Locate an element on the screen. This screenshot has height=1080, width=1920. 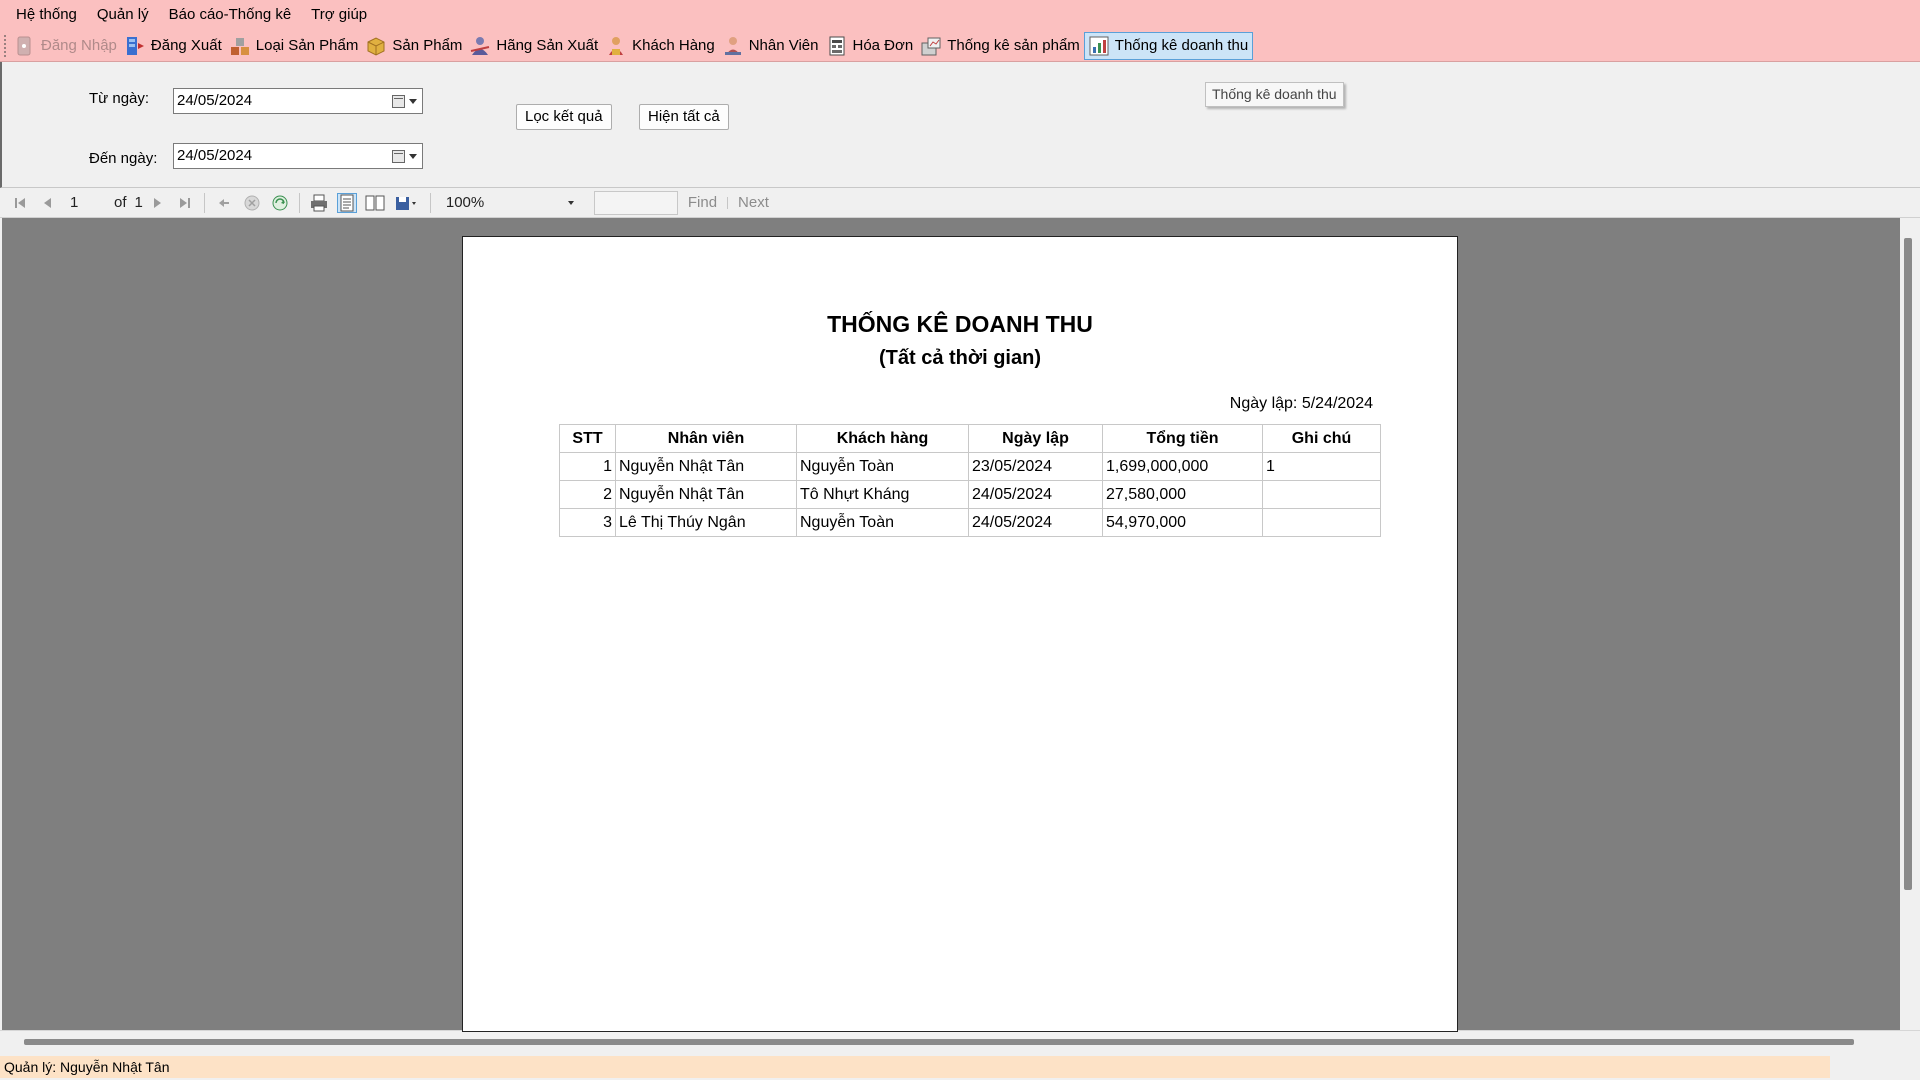
export-icon is located at coordinates (407, 203).